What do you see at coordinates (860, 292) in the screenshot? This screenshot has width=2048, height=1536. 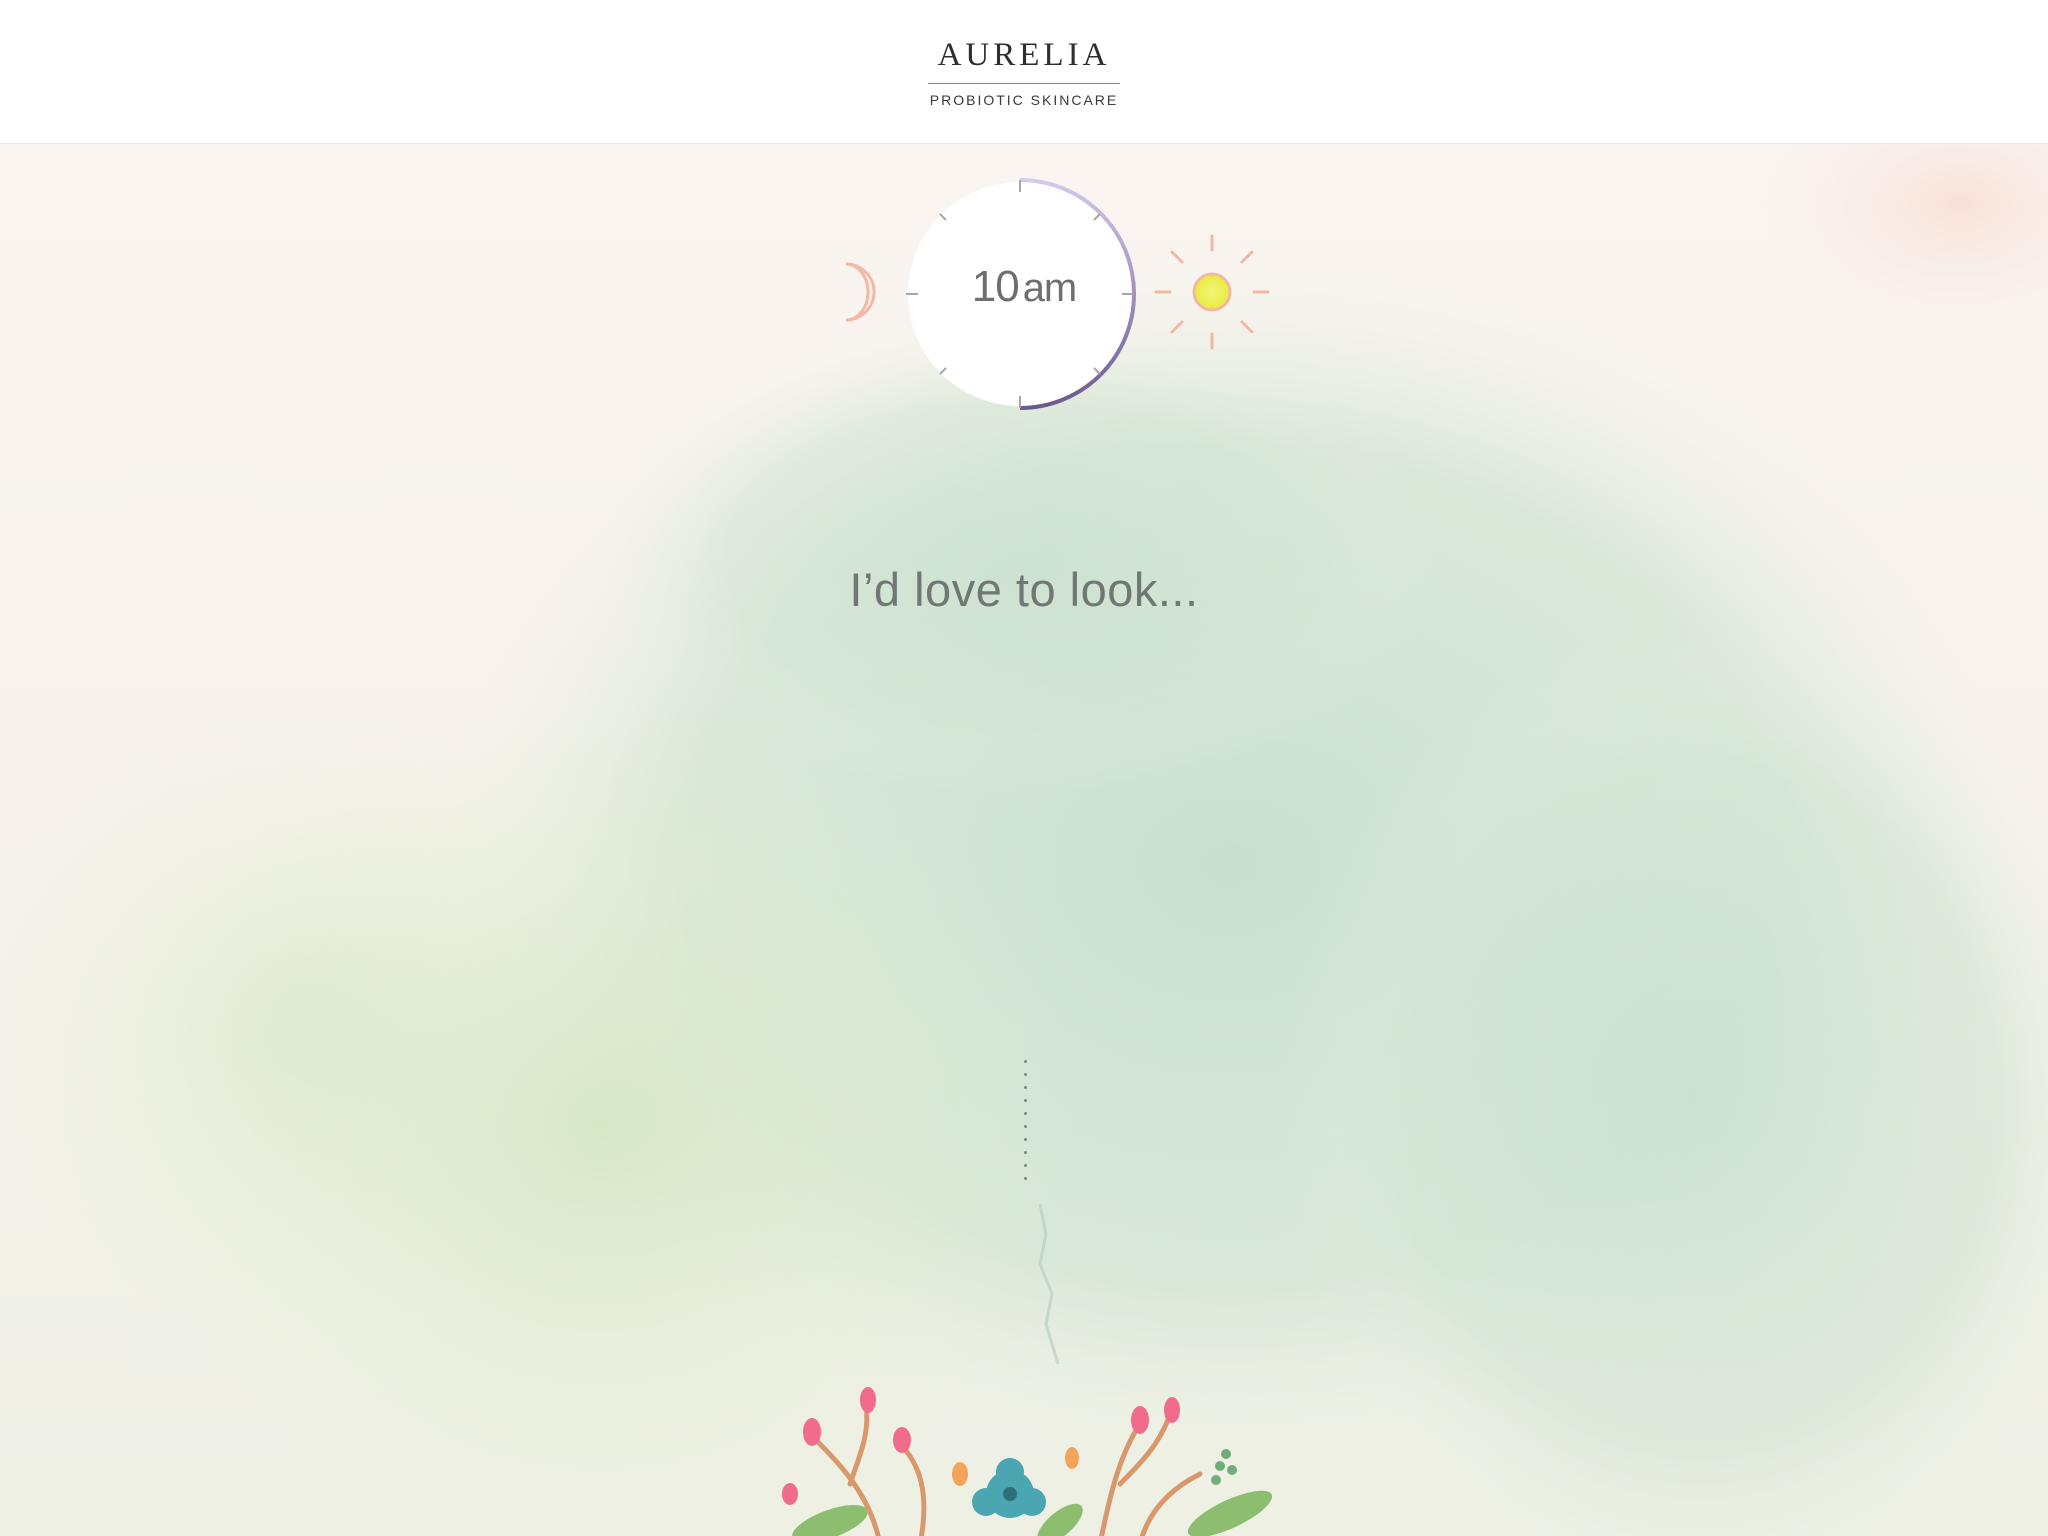 I see `moon-icon` at bounding box center [860, 292].